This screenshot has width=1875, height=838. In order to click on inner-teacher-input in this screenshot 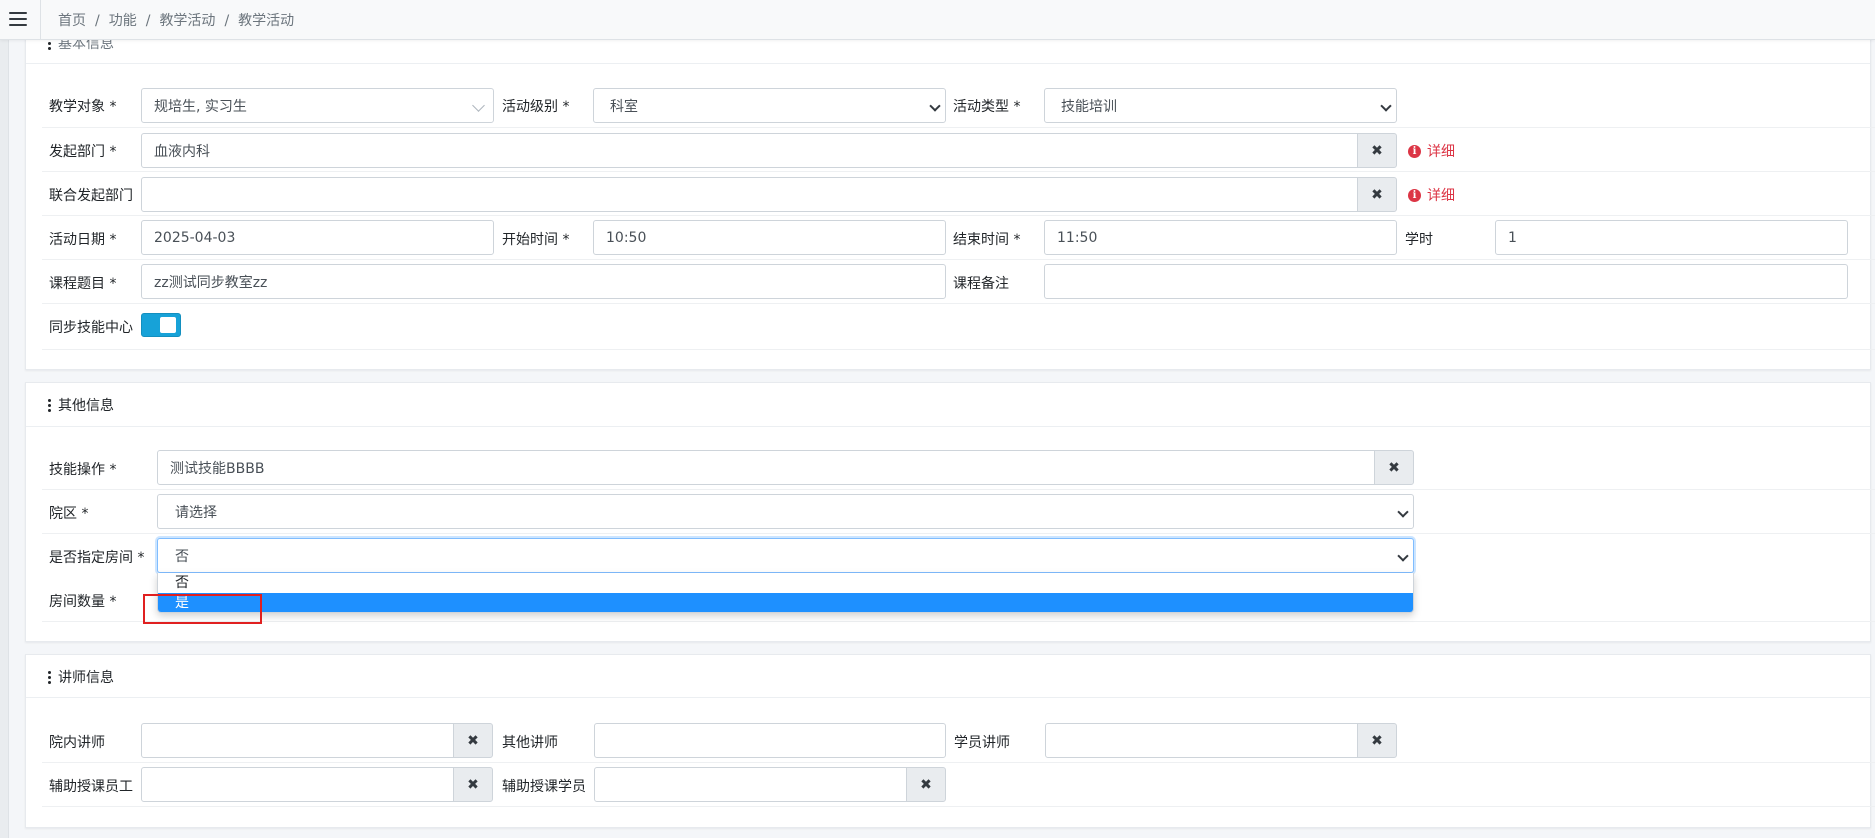, I will do `click(298, 740)`.